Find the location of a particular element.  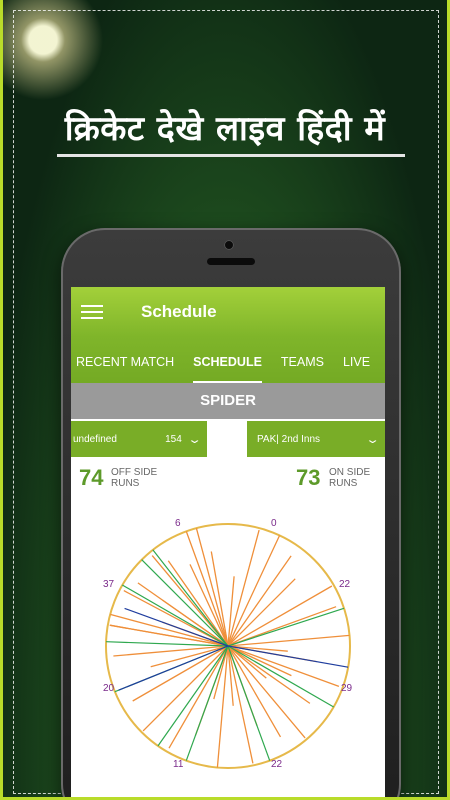

page-title: Schedule is located at coordinates (179, 311).